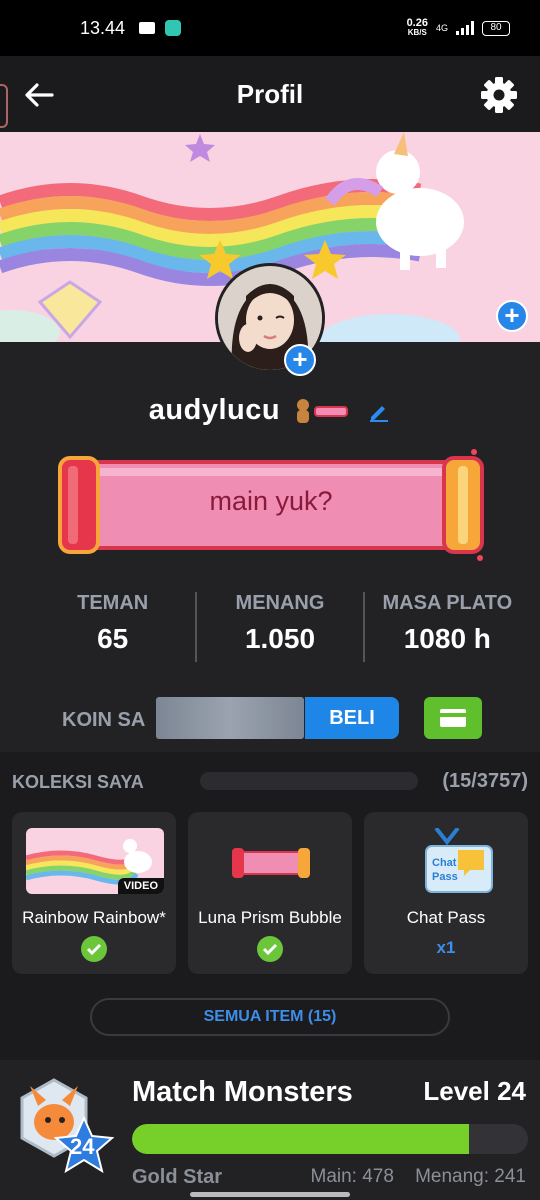  I want to click on level-progress-fill, so click(300, 1139).